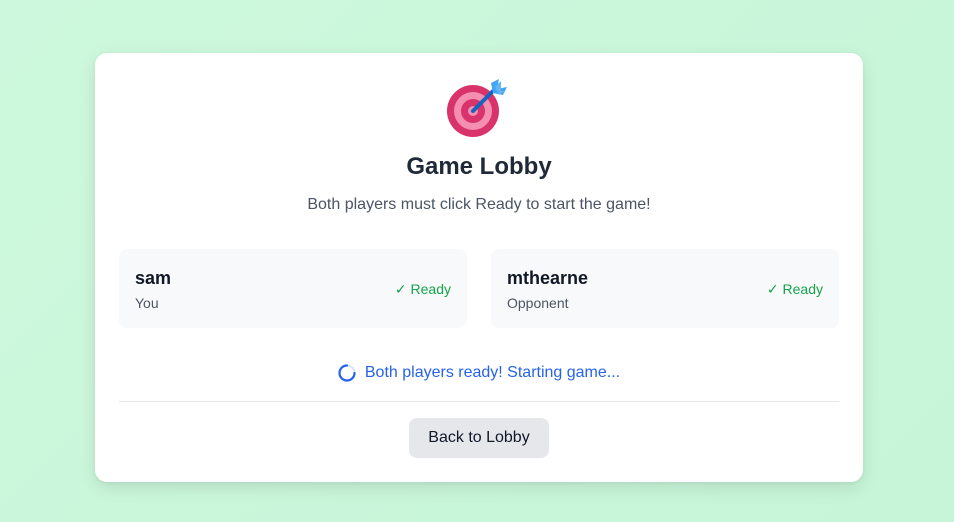  I want to click on dart-target-icon, so click(477, 109).